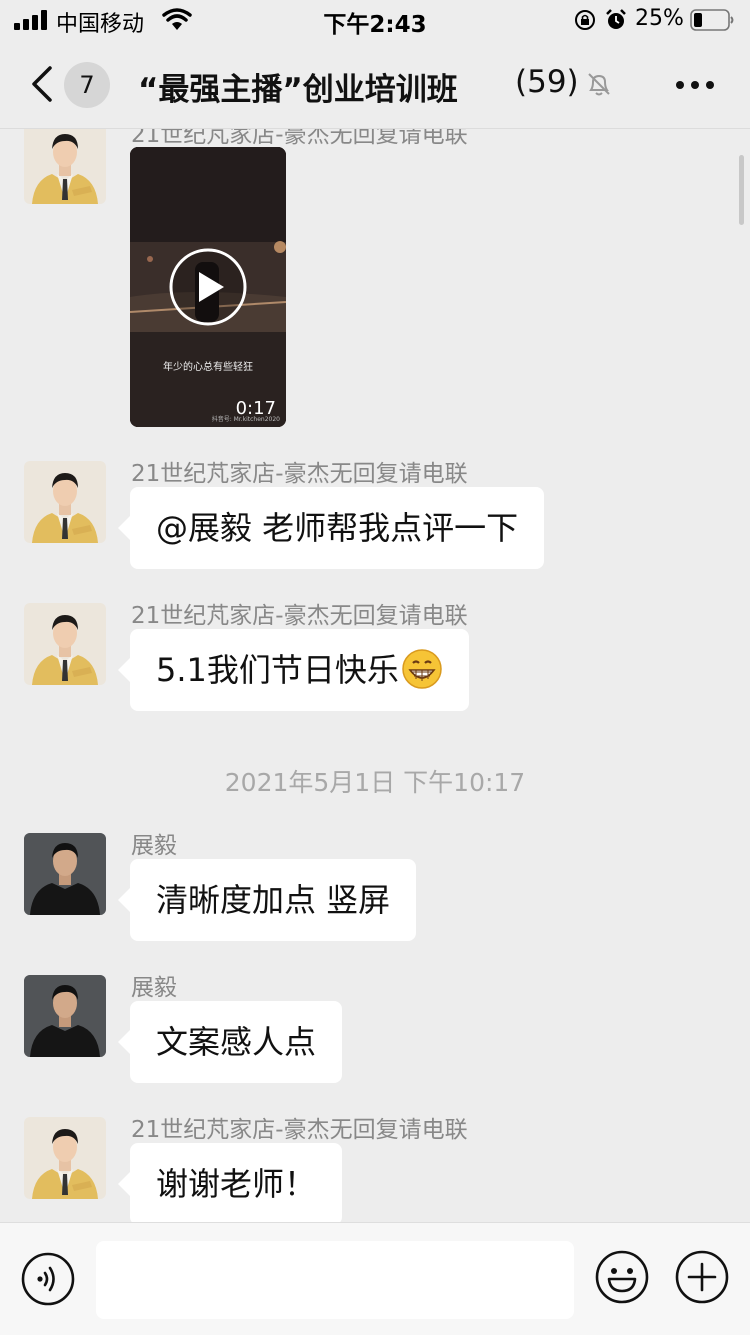  Describe the element at coordinates (208, 367) in the screenshot. I see `video-caption: 年少的心总有些轻狂` at that location.